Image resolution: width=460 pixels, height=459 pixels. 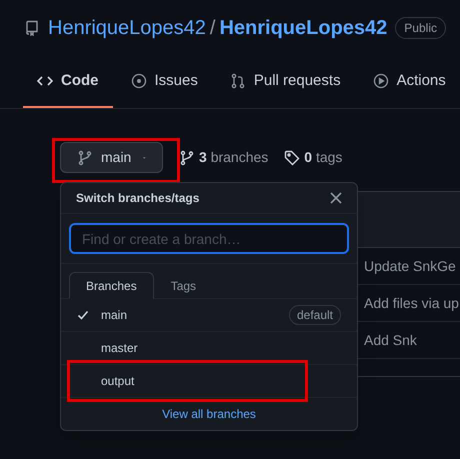 What do you see at coordinates (111, 157) in the screenshot?
I see `branch-select-button: main` at bounding box center [111, 157].